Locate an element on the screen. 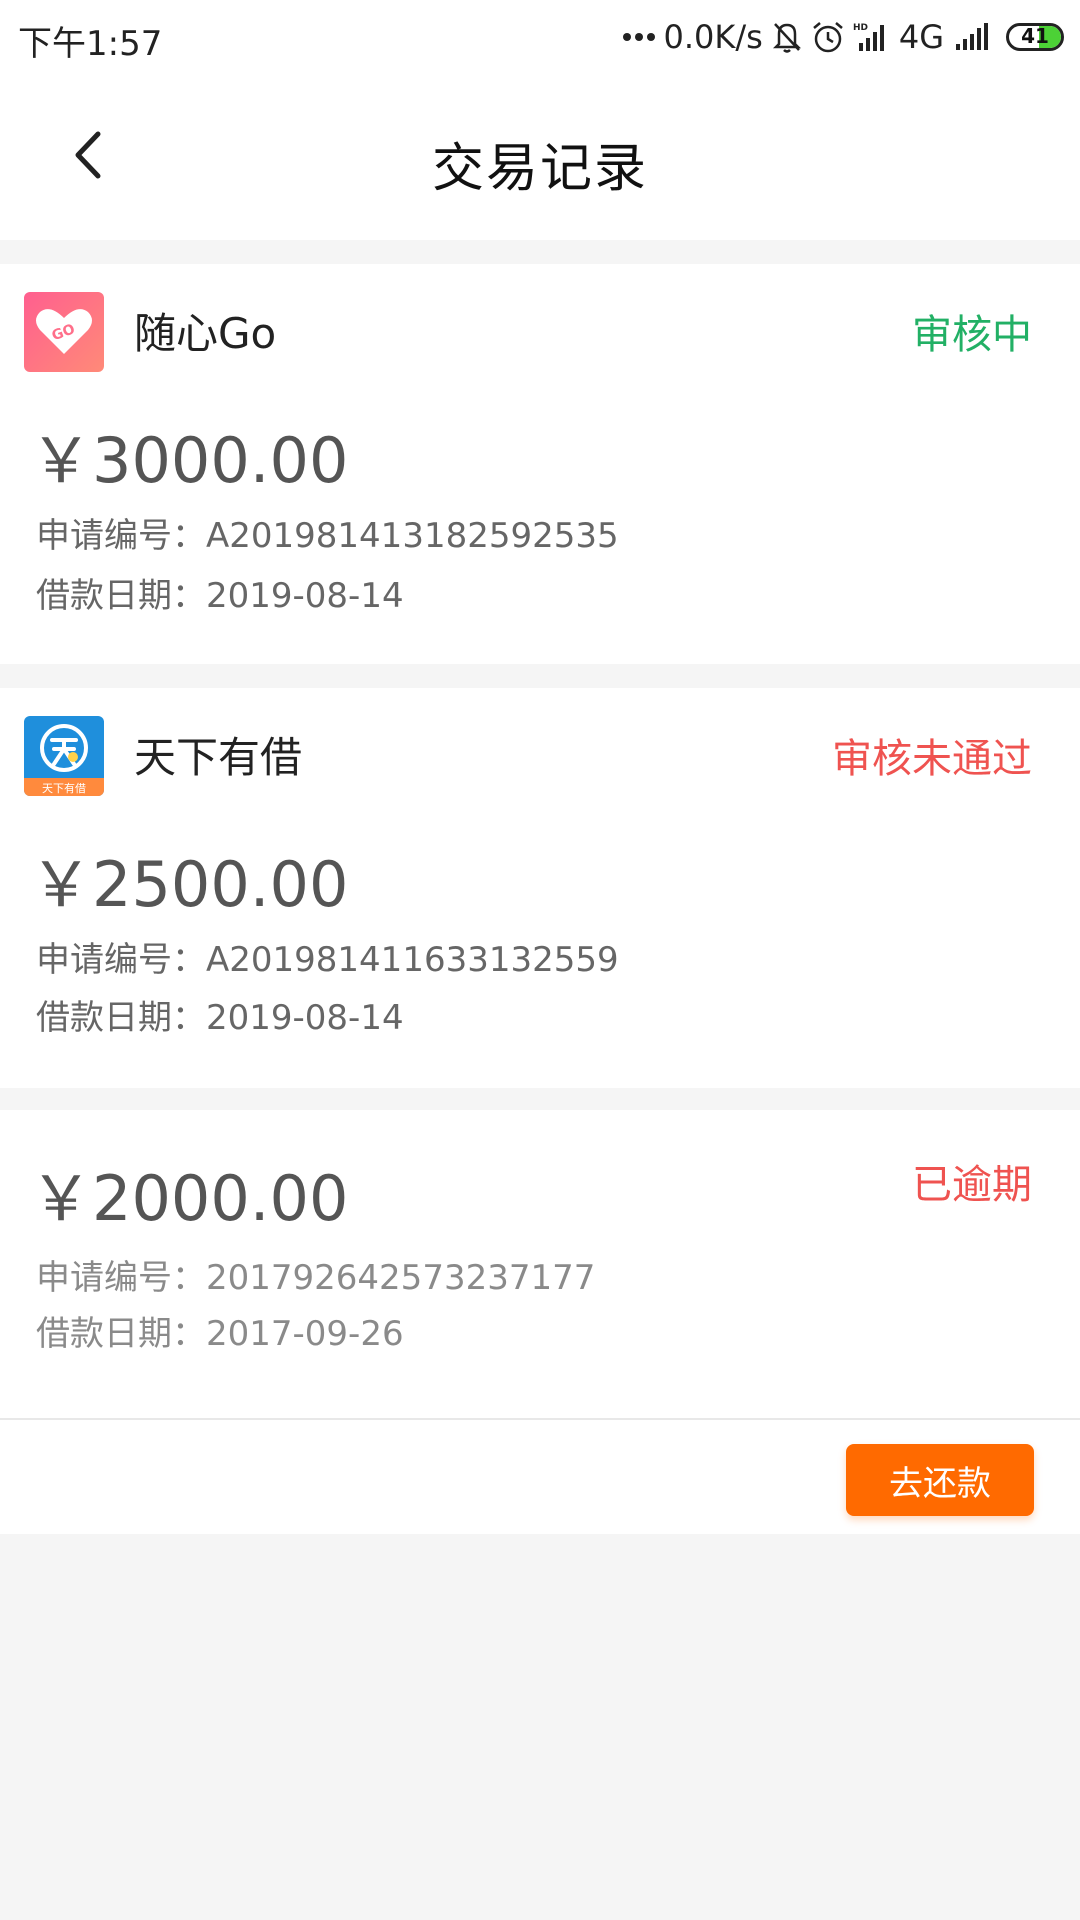  apply-number: 申请编号：A201981413182592535 is located at coordinates (327, 536).